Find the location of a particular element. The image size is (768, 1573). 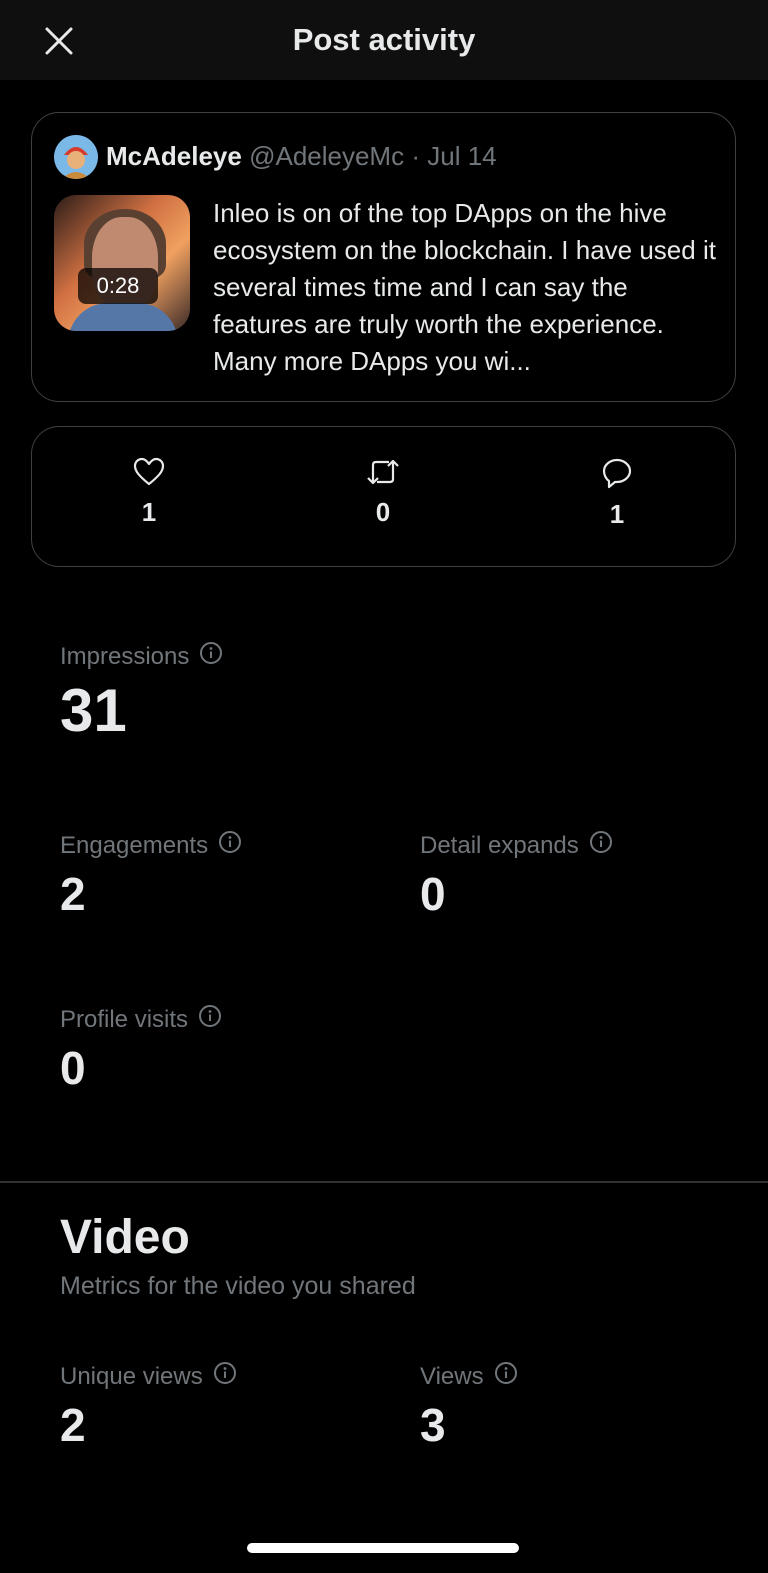

reposts-count: 0 is located at coordinates (383, 512).